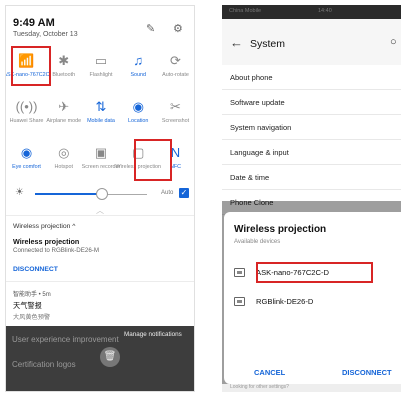 The height and width of the screenshot is (393, 401). Describe the element at coordinates (32, 317) in the screenshot. I see `notification-body: 大风黄色预警` at that location.